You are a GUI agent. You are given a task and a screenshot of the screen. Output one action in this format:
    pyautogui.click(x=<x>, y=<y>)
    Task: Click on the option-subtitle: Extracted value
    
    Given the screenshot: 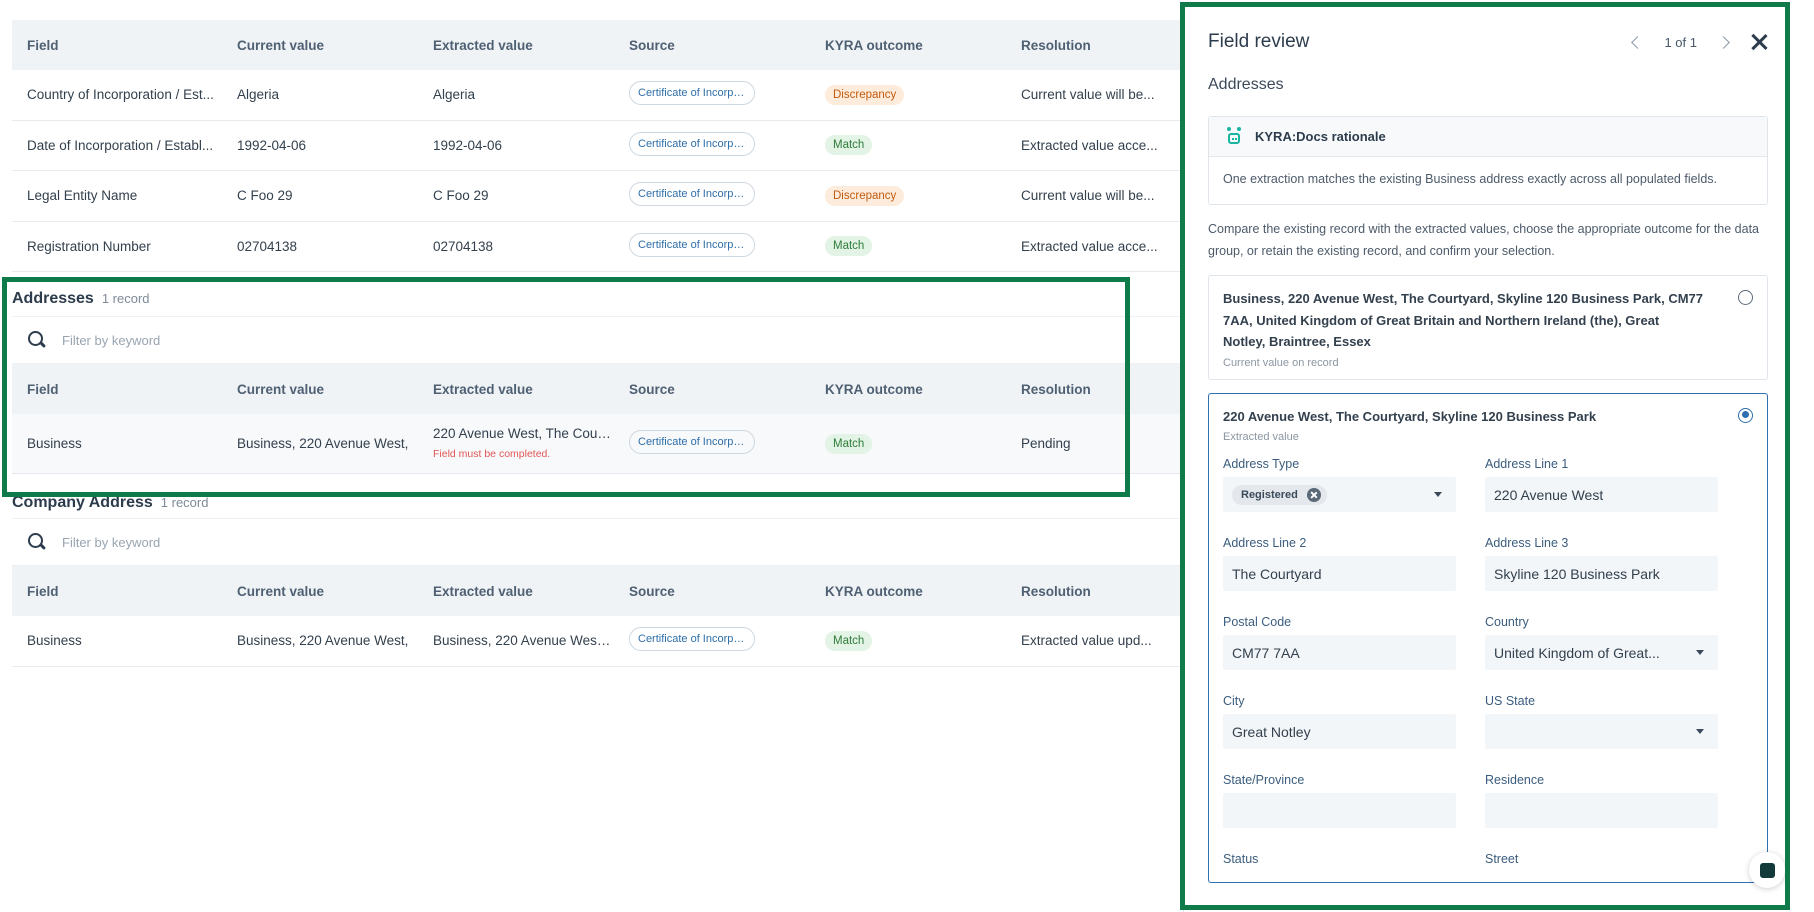 What is the action you would take?
    pyautogui.click(x=1261, y=437)
    